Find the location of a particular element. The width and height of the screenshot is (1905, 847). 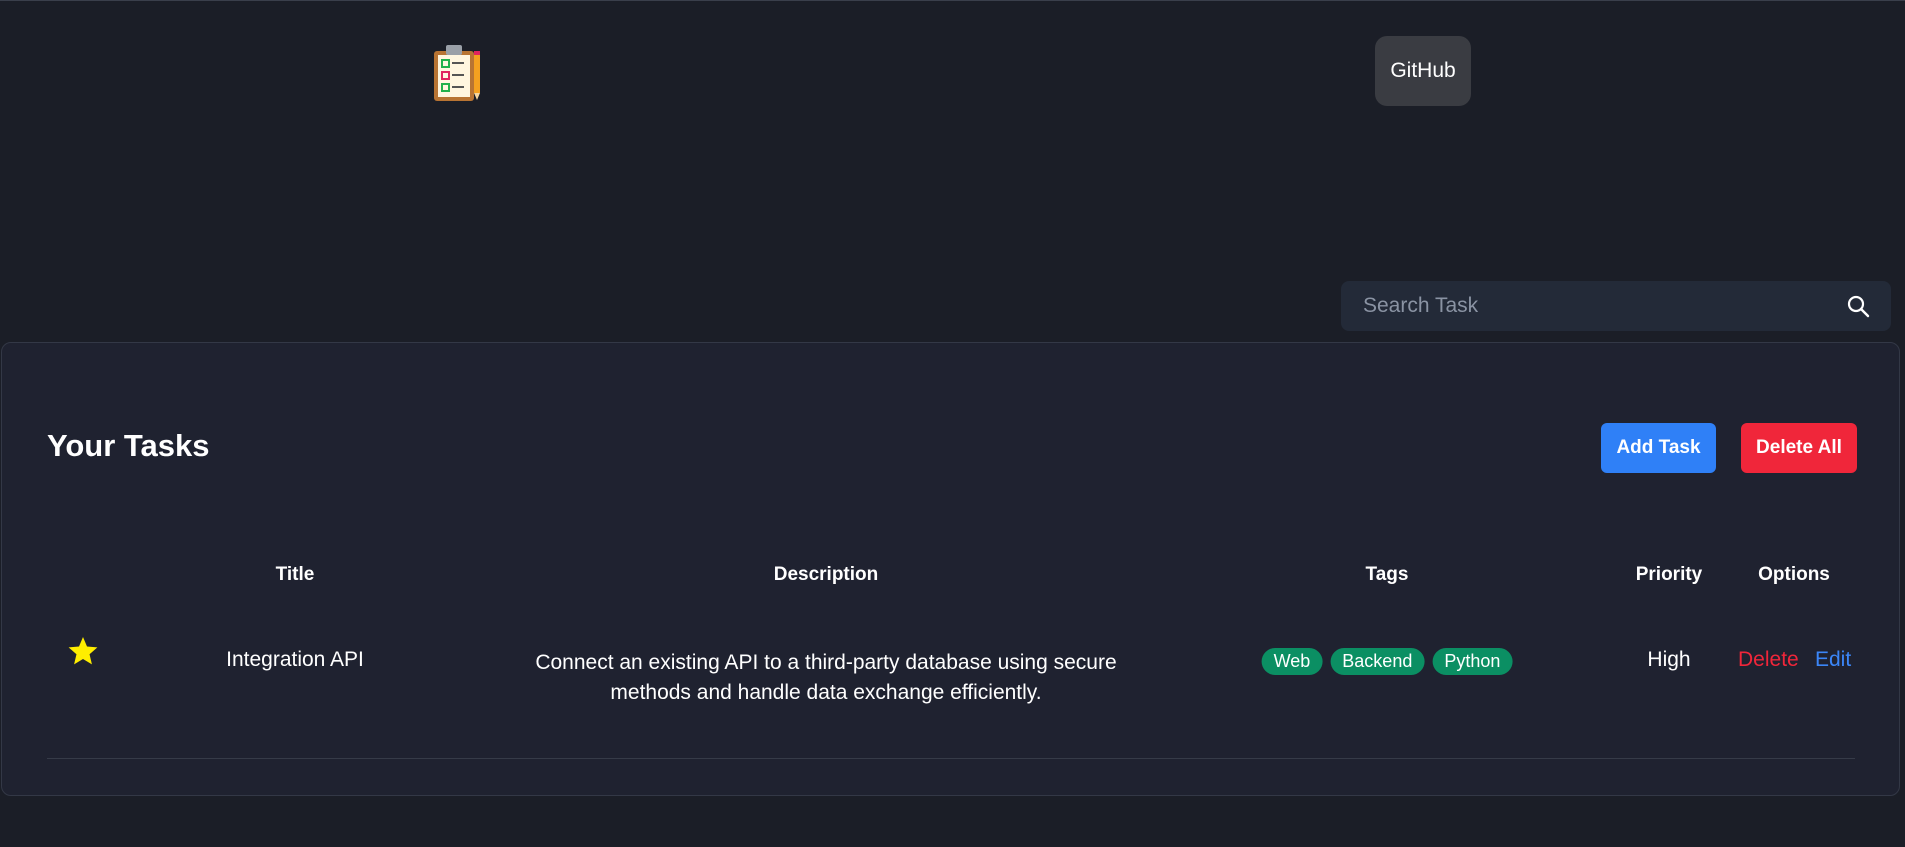

column-header-options: Options is located at coordinates (1794, 574).